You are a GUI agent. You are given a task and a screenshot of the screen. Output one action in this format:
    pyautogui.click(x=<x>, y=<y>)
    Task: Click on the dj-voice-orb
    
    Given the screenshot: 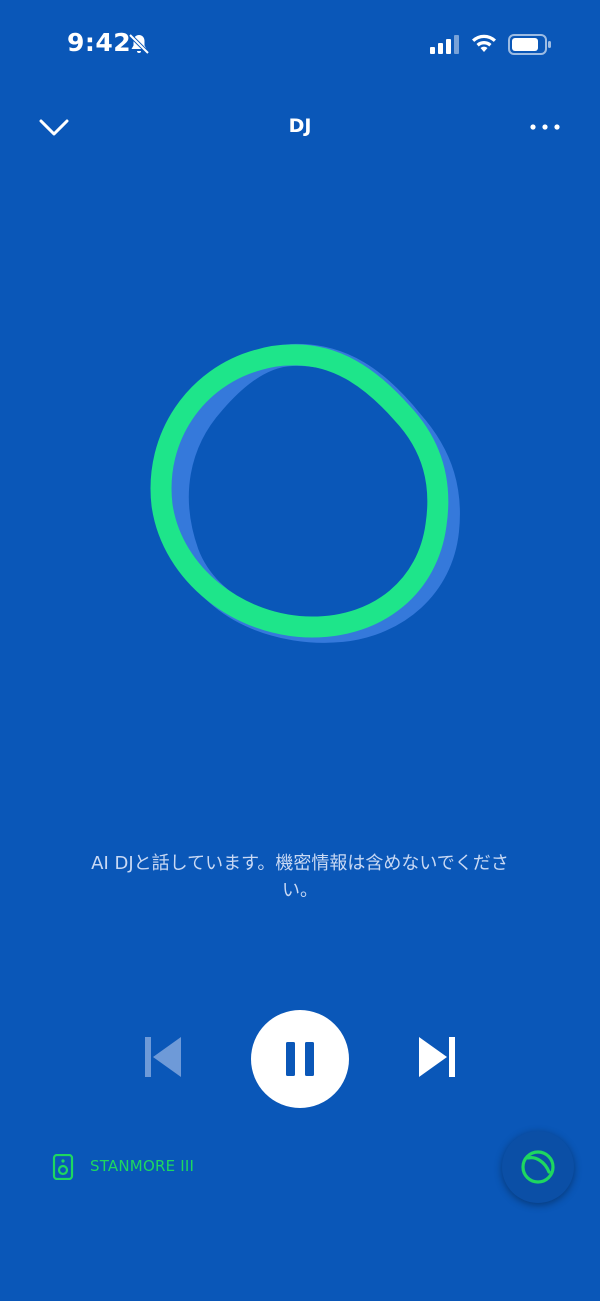 What is the action you would take?
    pyautogui.click(x=305, y=493)
    